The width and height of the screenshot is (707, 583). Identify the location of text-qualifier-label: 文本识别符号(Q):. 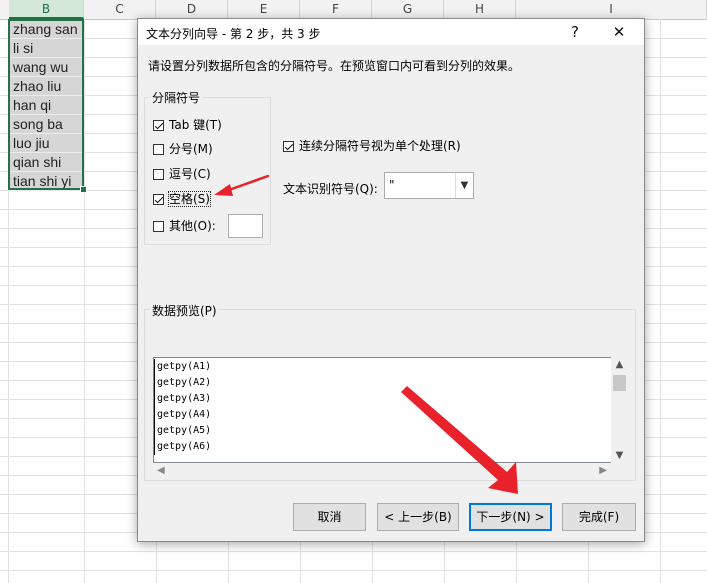
(330, 189).